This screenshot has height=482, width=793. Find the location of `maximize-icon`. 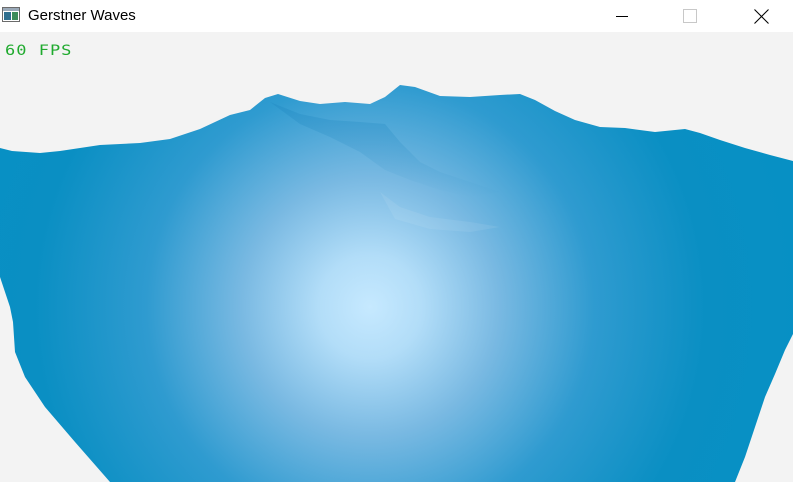

maximize-icon is located at coordinates (690, 16).